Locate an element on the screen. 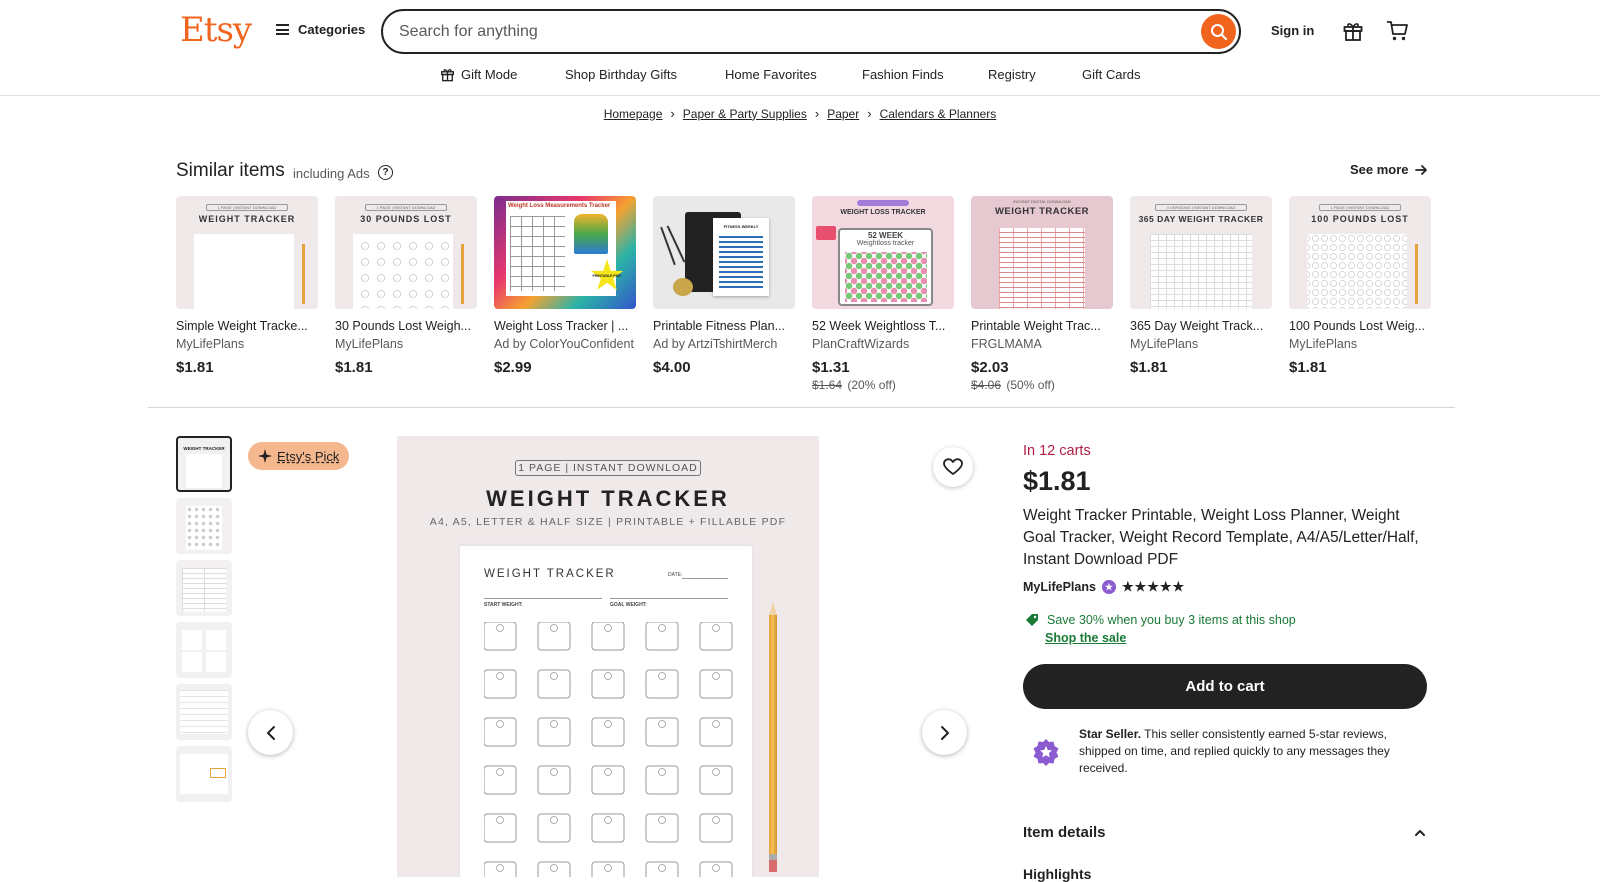  shop-name-link: MyLifePlans is located at coordinates (1059, 587).